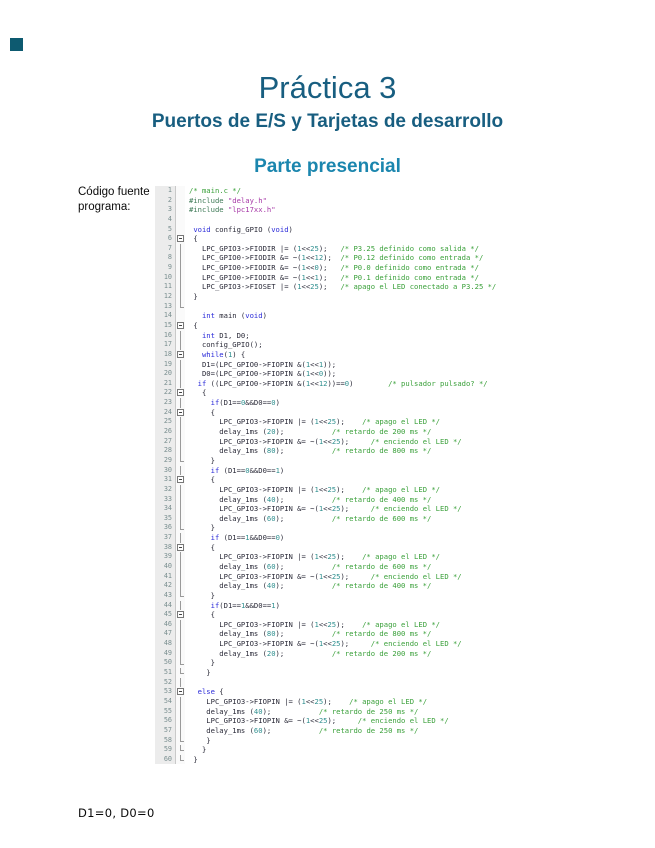 The width and height of the screenshot is (655, 848). Describe the element at coordinates (165, 451) in the screenshot. I see `line-number: 28` at that location.